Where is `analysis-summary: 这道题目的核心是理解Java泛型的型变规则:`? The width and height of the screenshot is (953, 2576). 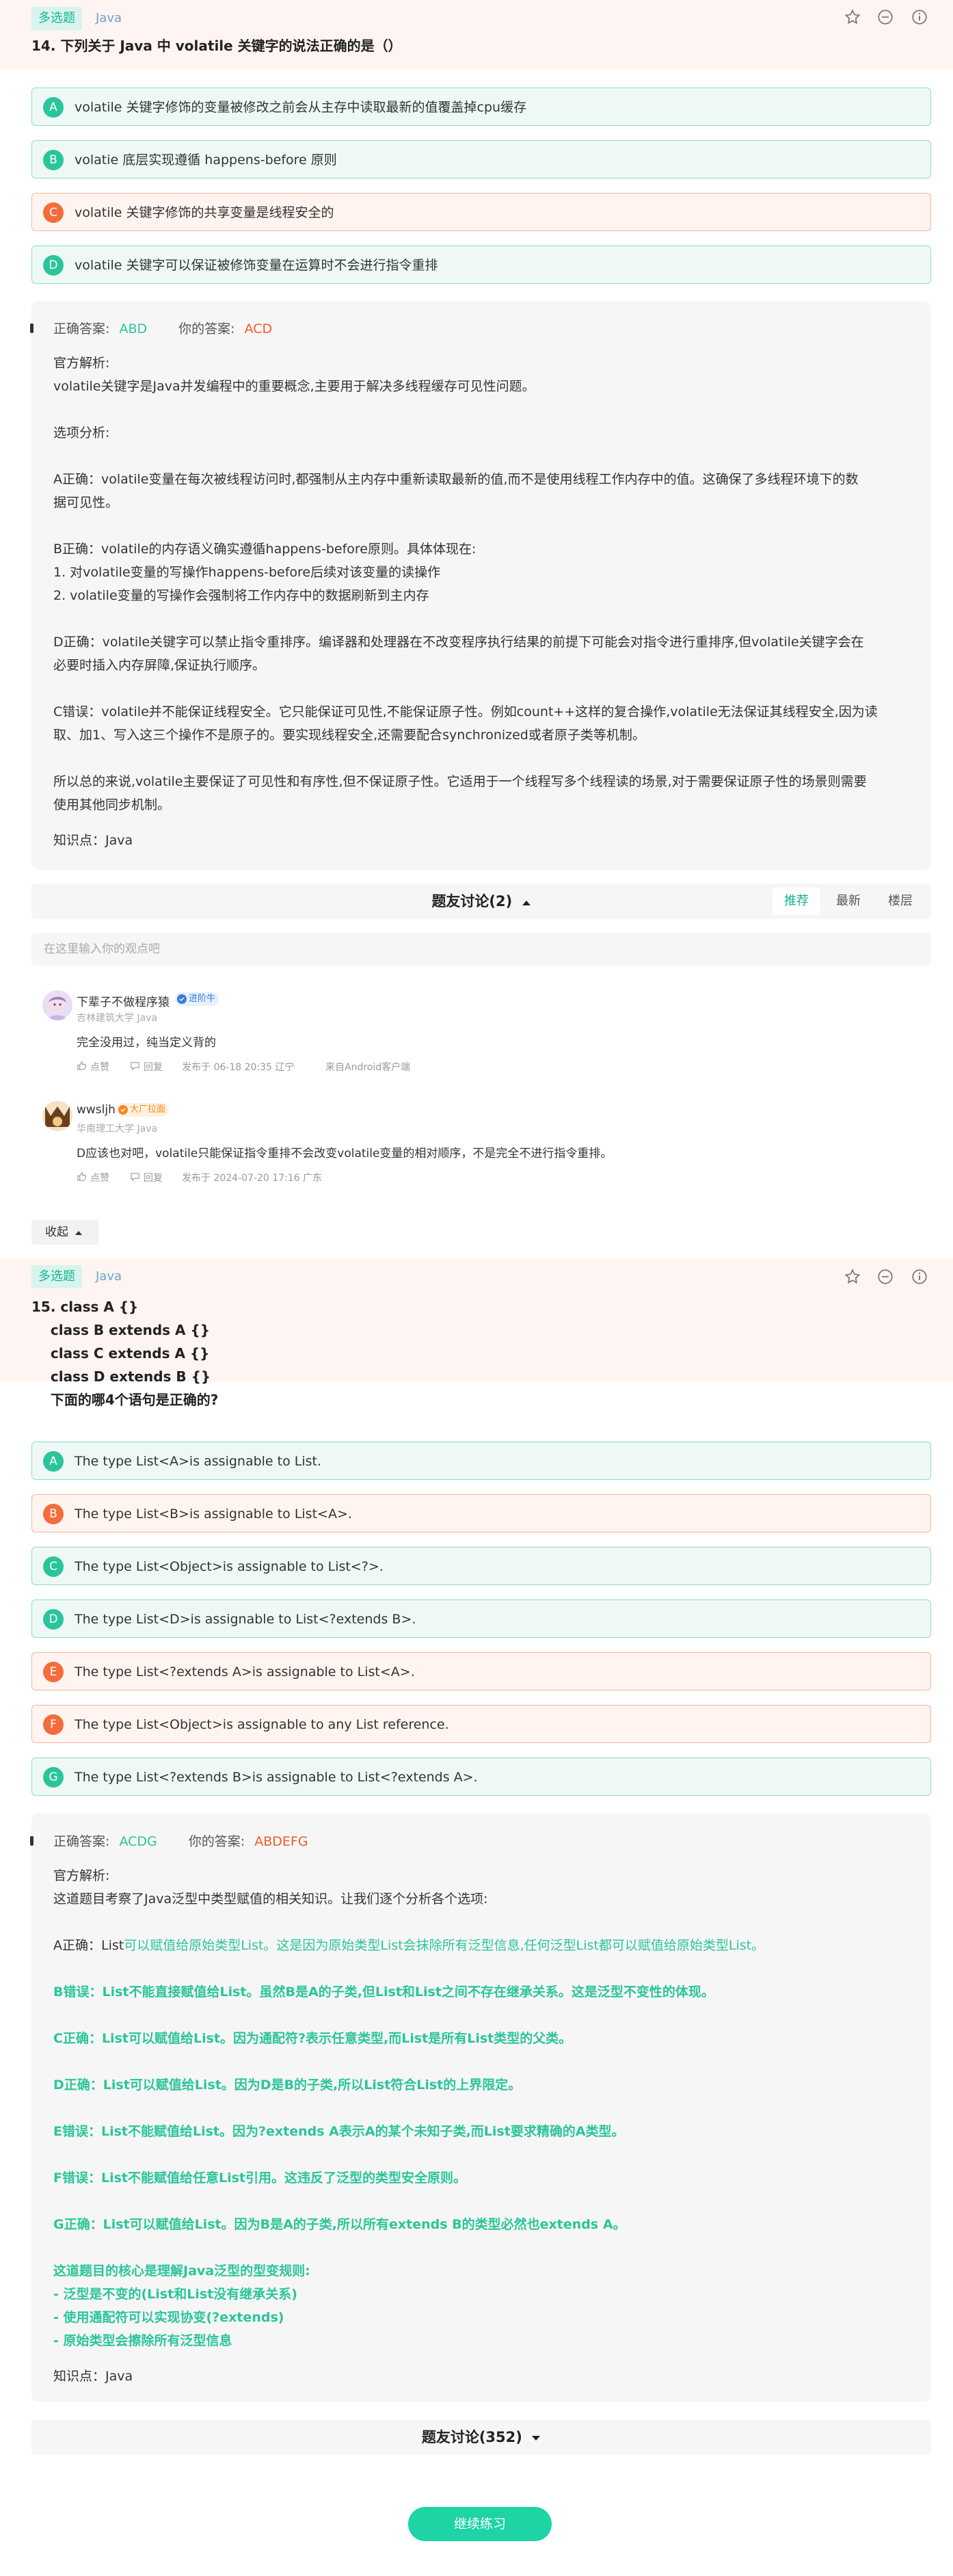
analysis-summary: 这道题目的核心是理解Java泛型的型变规则: is located at coordinates (181, 2271).